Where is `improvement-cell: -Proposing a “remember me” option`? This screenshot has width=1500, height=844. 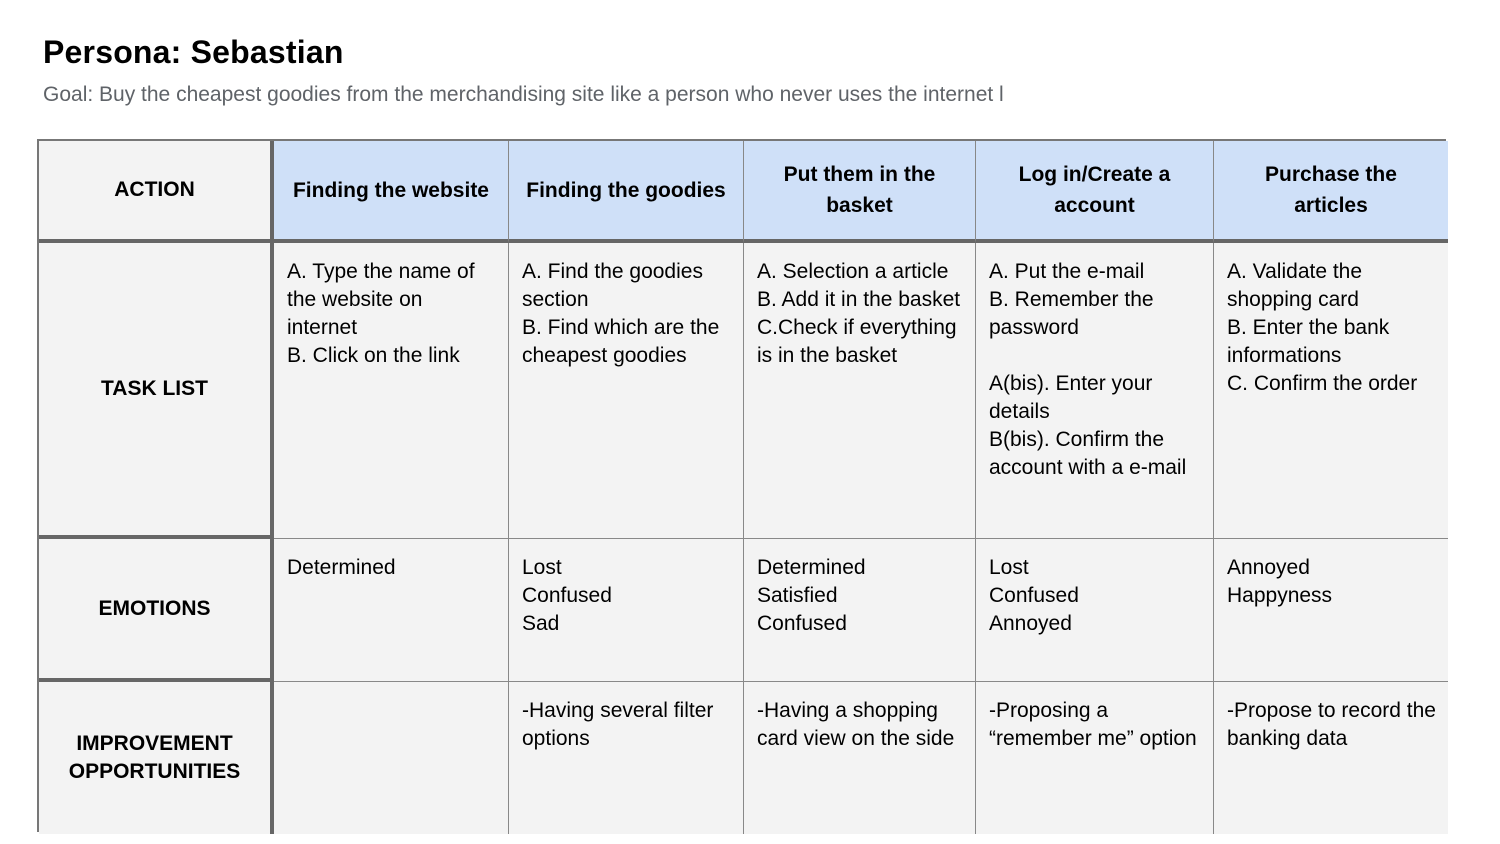 improvement-cell: -Proposing a “remember me” option is located at coordinates (1095, 758).